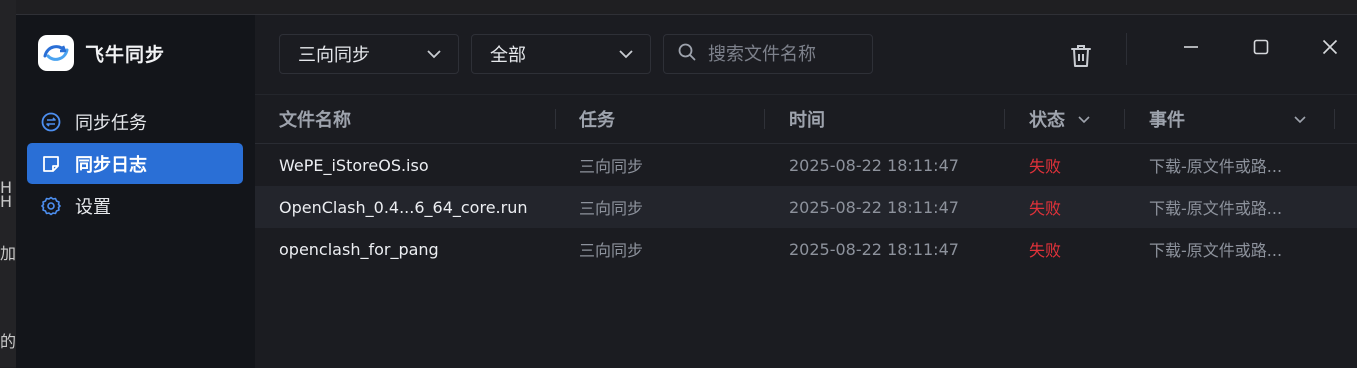 This screenshot has height=368, width=1357. I want to click on minimize-icon, so click(1191, 49).